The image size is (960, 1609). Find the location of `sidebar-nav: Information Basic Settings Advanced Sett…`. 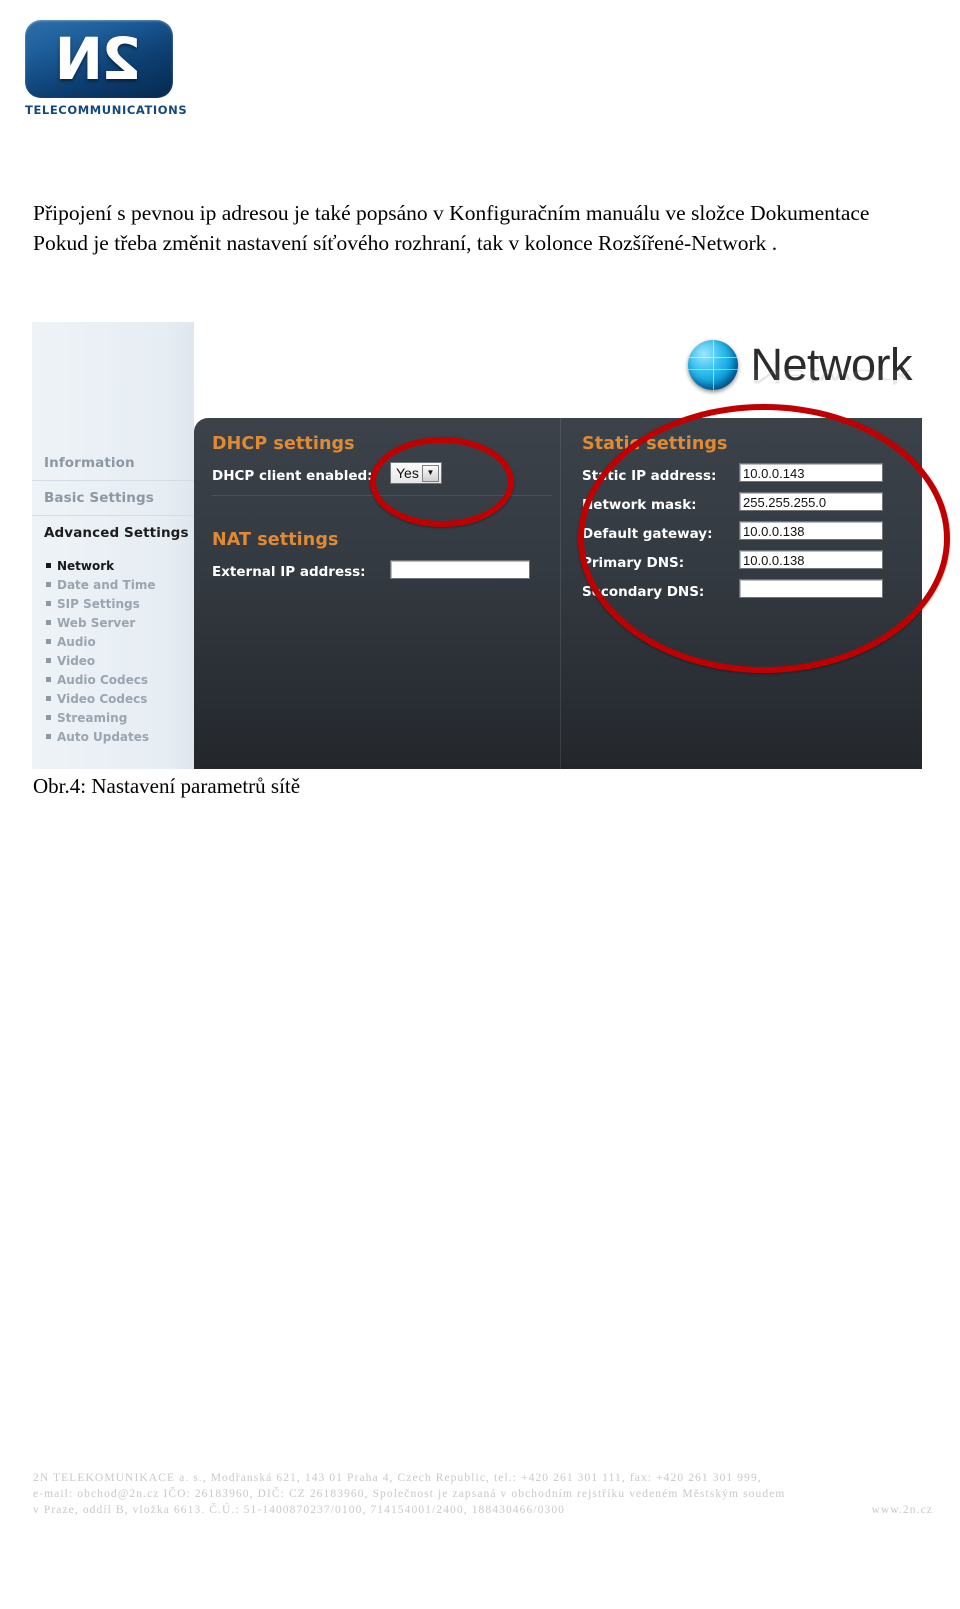

sidebar-nav: Information Basic Settings Advanced Sett… is located at coordinates (113, 596).